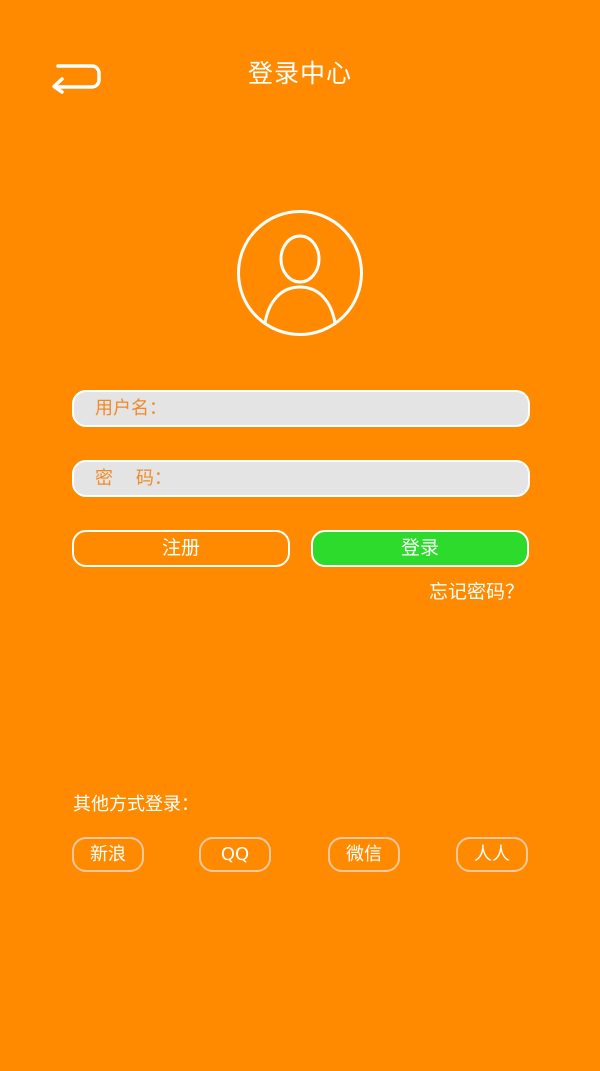  Describe the element at coordinates (133, 478) in the screenshot. I see `password-label: 密 码：` at that location.